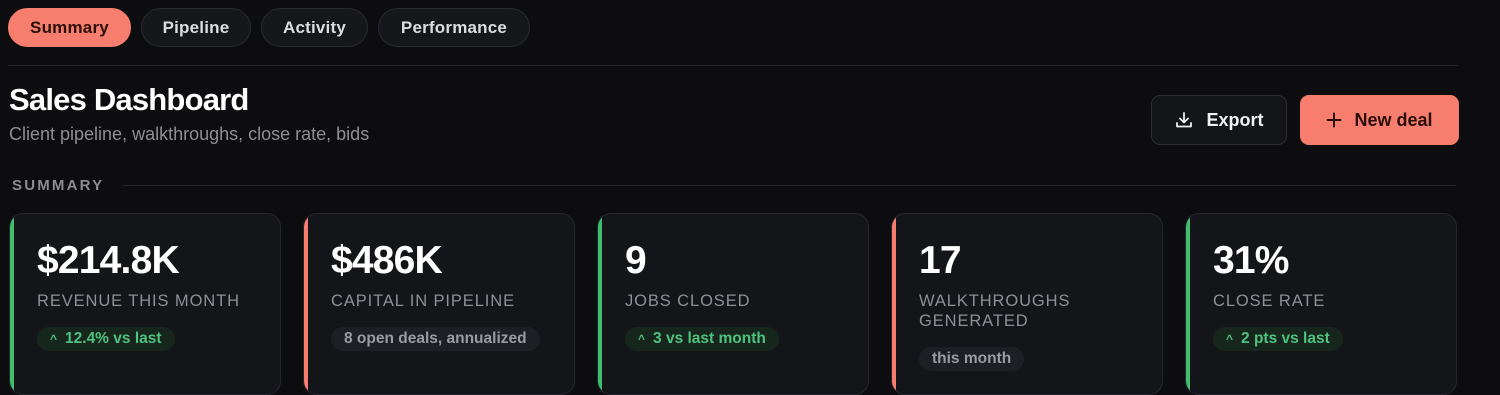  I want to click on trend-badge: ^ 2 pts vs last, so click(1278, 339).